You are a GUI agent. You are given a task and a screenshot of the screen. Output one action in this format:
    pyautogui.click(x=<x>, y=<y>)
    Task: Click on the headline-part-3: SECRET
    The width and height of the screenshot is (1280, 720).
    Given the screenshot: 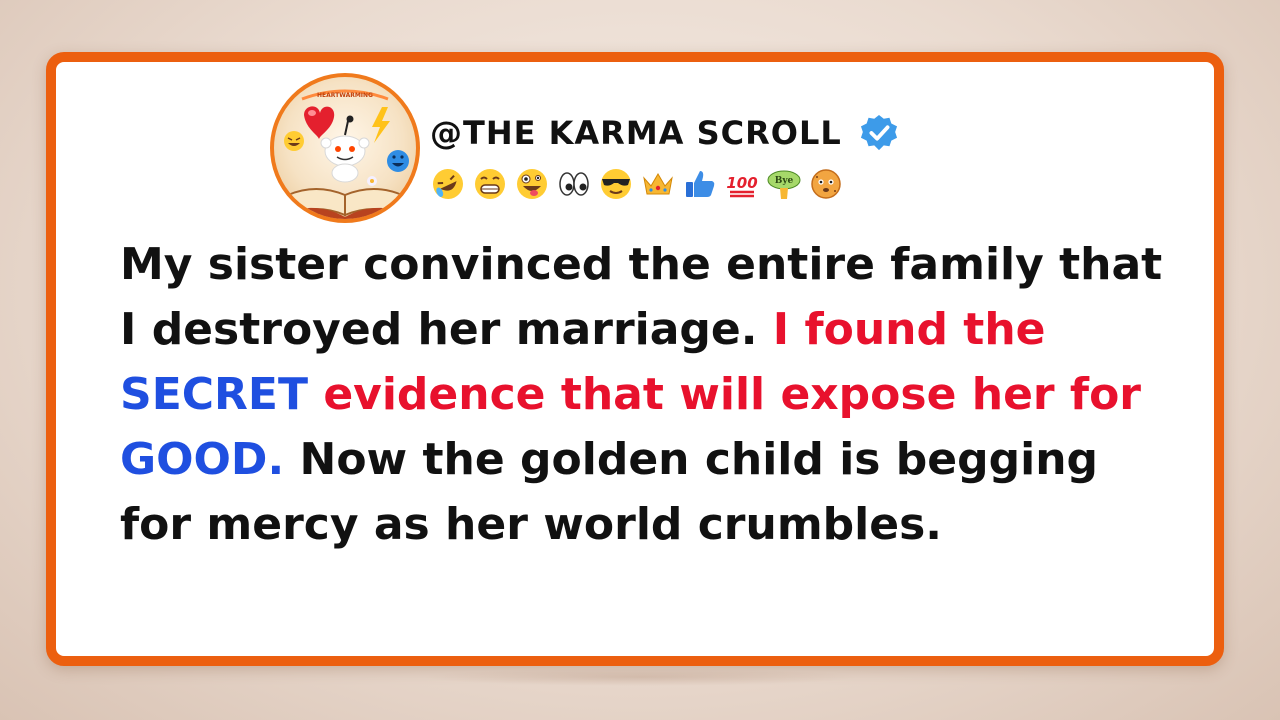 What is the action you would take?
    pyautogui.click(x=214, y=394)
    